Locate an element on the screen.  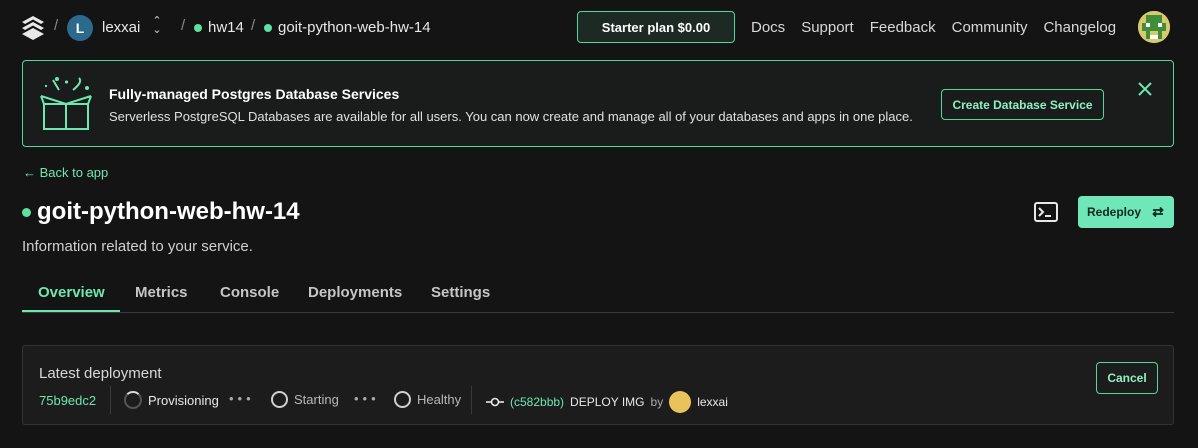
stage-label: Starting is located at coordinates (316, 399).